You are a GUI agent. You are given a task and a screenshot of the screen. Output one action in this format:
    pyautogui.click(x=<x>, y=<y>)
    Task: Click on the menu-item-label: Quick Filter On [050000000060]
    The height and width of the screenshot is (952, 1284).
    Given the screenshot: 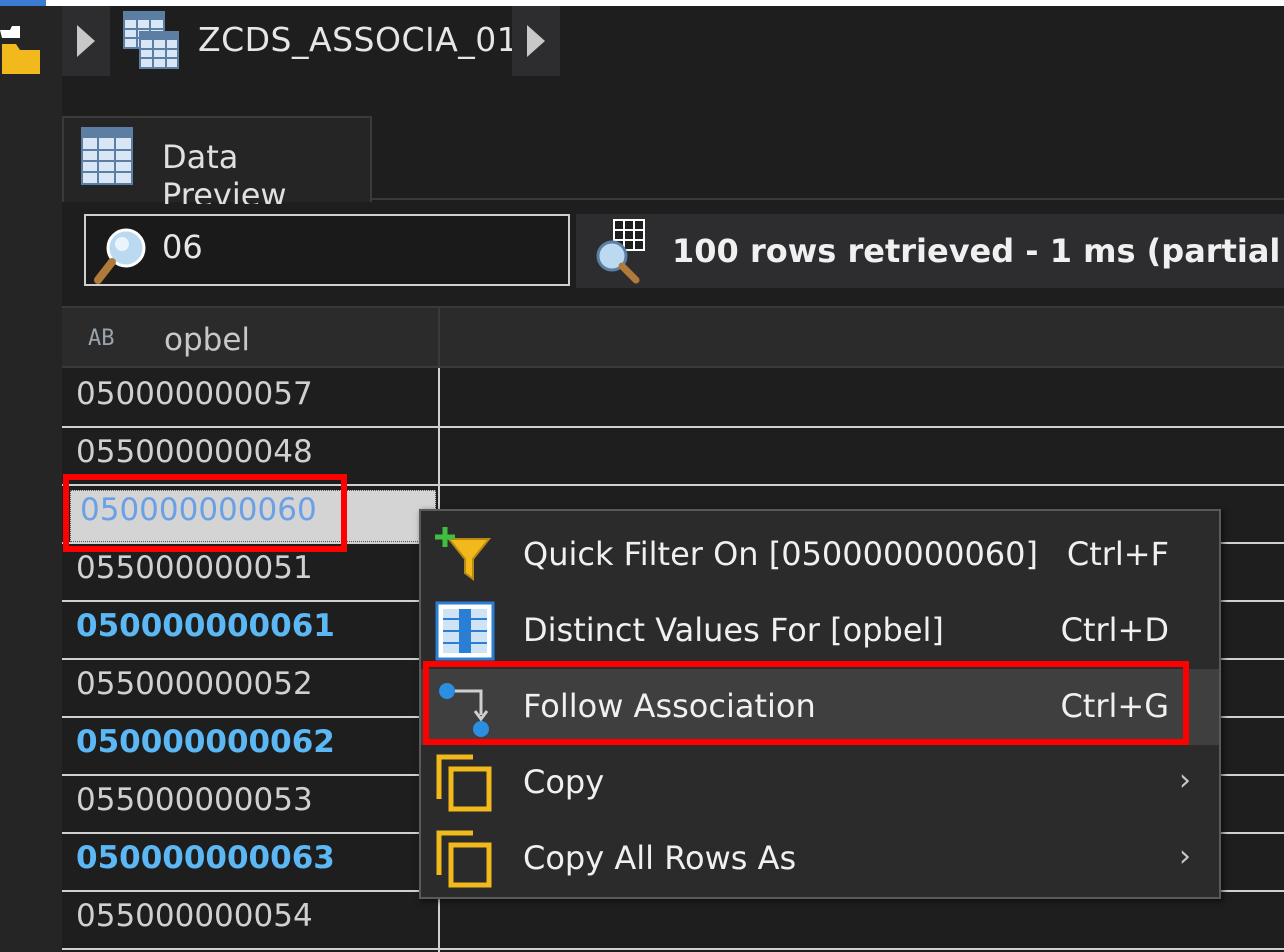 What is the action you would take?
    pyautogui.click(x=780, y=554)
    